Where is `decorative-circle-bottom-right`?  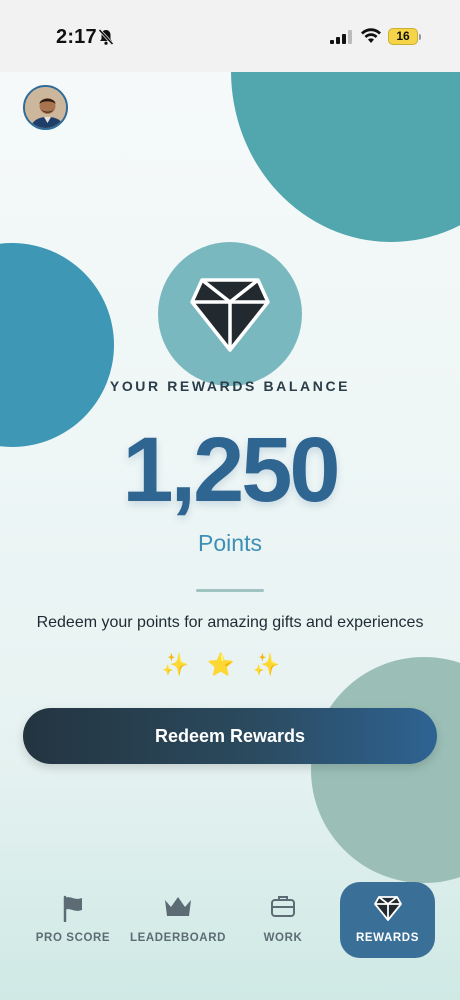
decorative-circle-bottom-right is located at coordinates (385, 770).